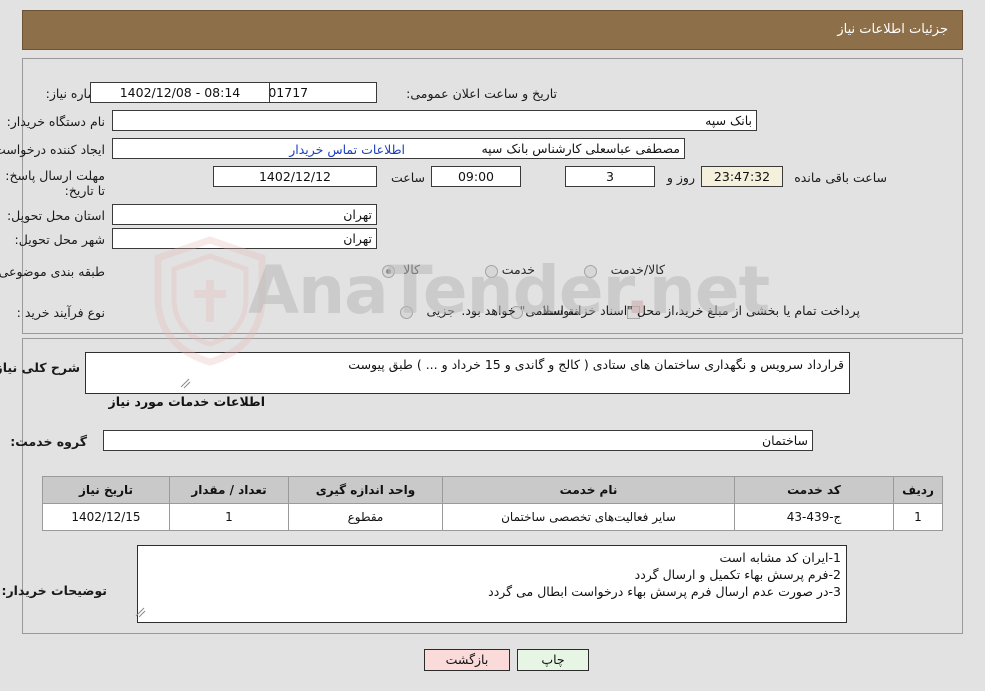  I want to click on cell-unit: مقطوع, so click(365, 517).